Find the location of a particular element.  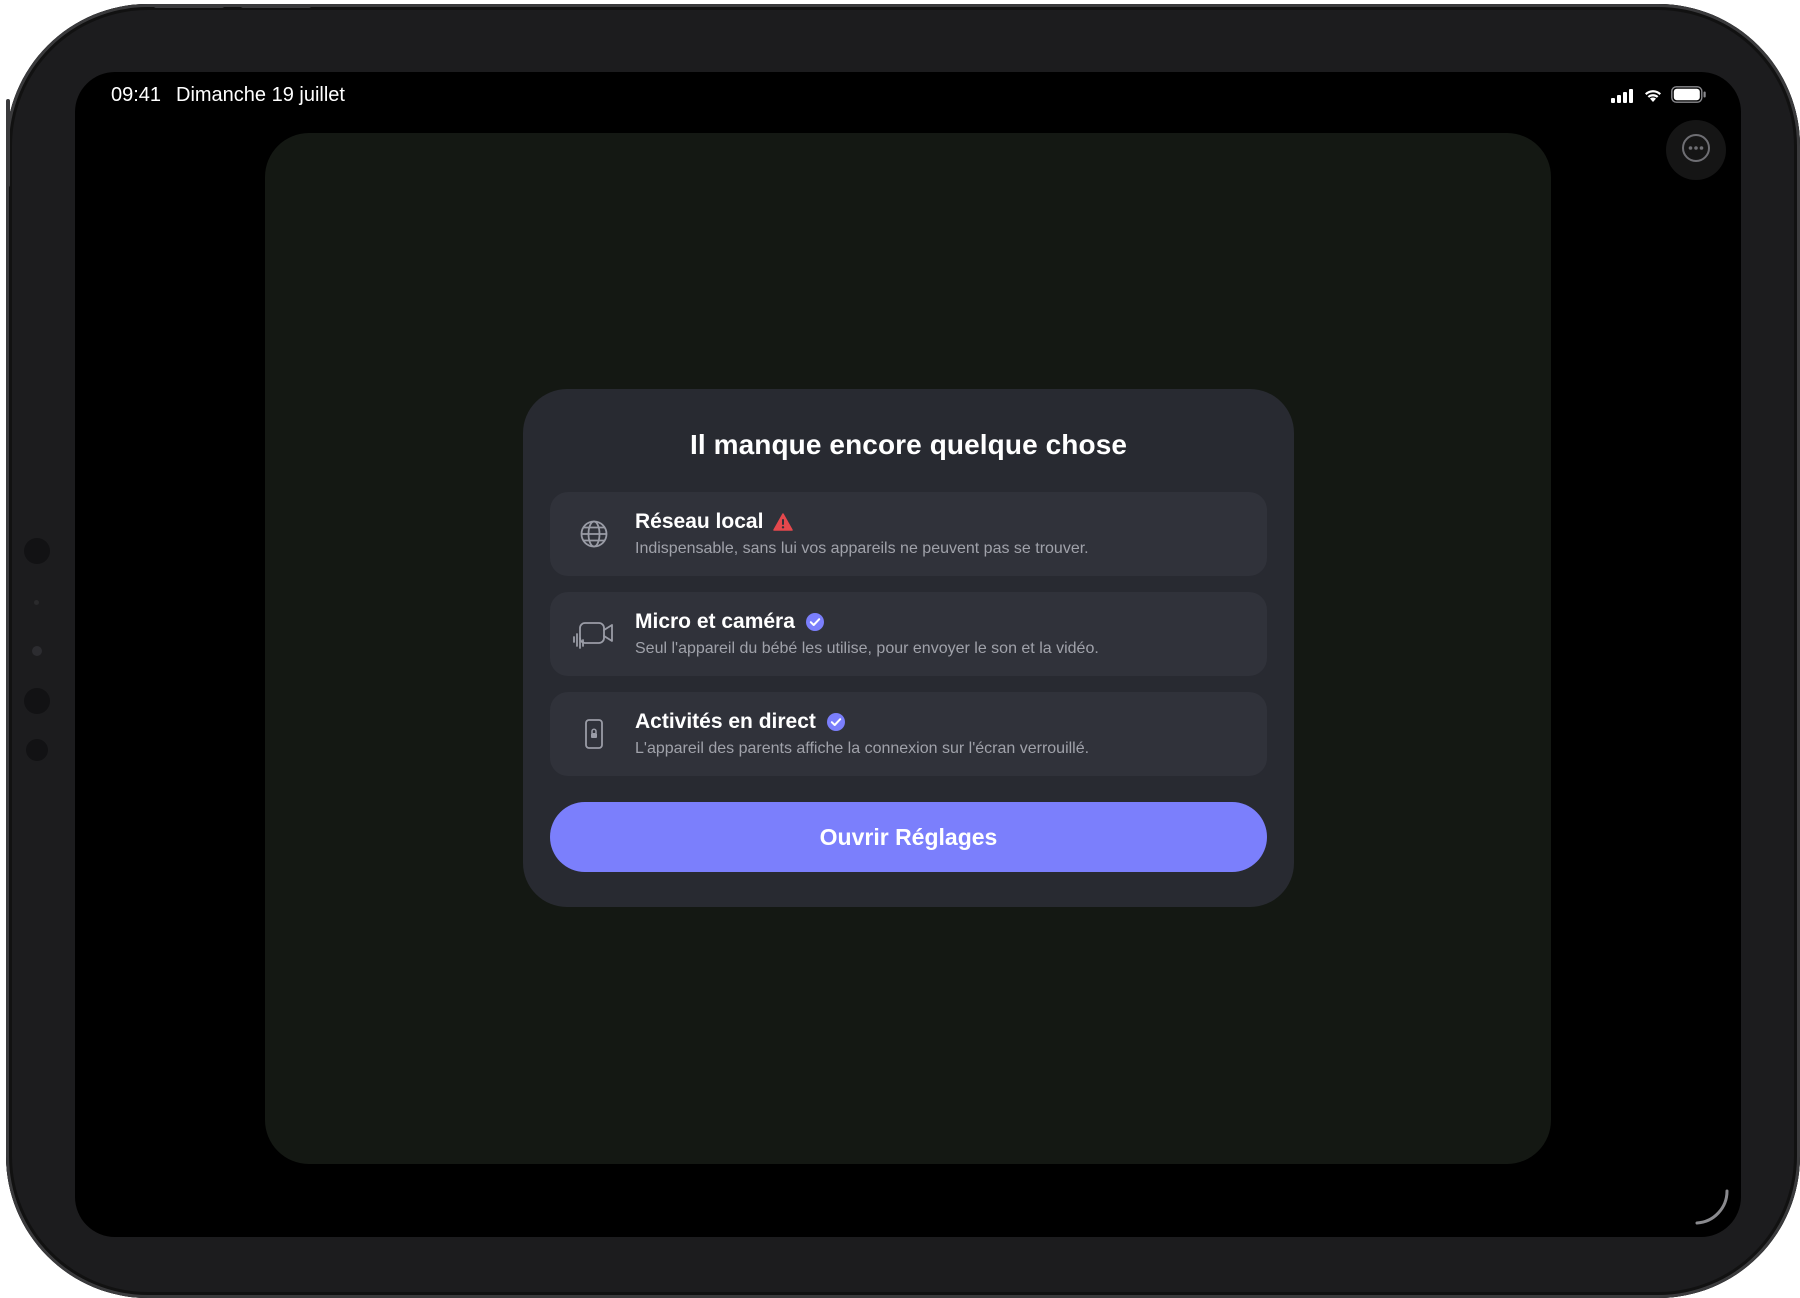

volume-down-button is located at coordinates (276, 6).